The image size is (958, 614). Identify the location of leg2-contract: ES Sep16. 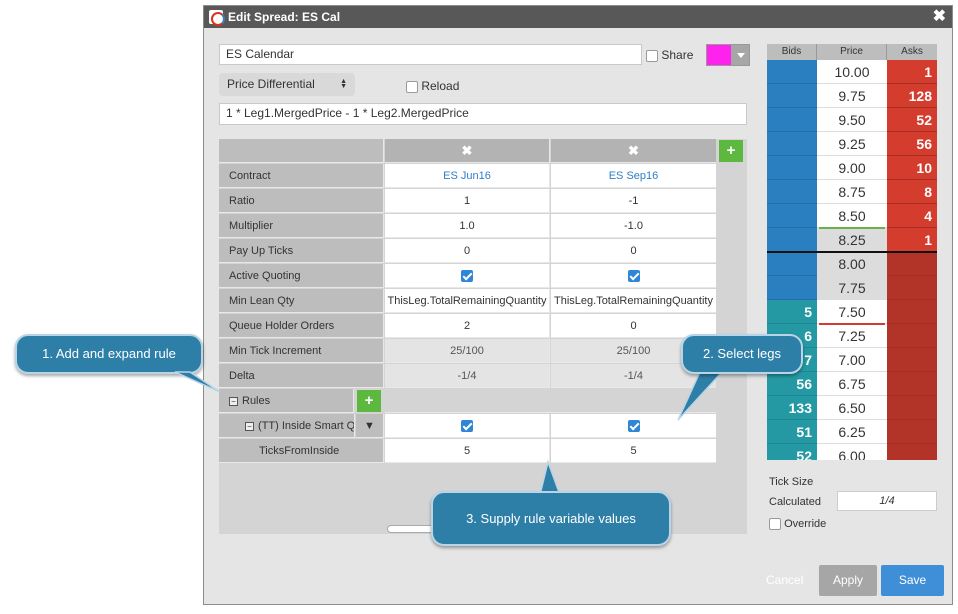
(633, 176).